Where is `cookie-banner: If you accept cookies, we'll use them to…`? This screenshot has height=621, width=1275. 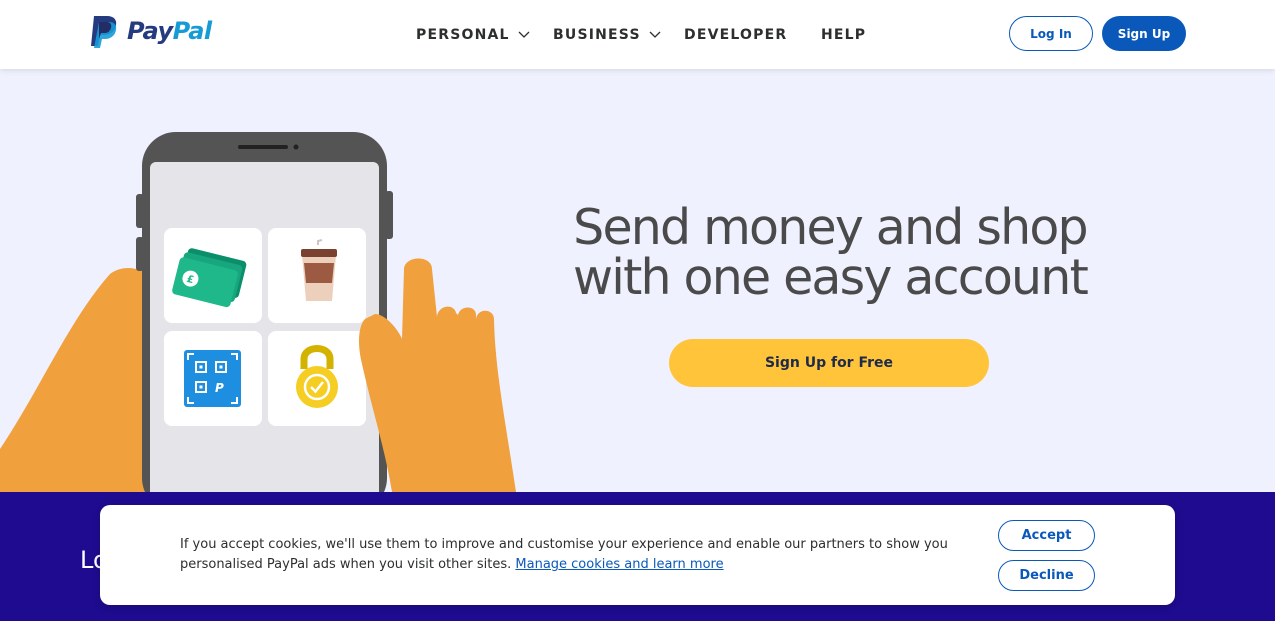
cookie-banner: If you accept cookies, we'll use them to… is located at coordinates (637, 555).